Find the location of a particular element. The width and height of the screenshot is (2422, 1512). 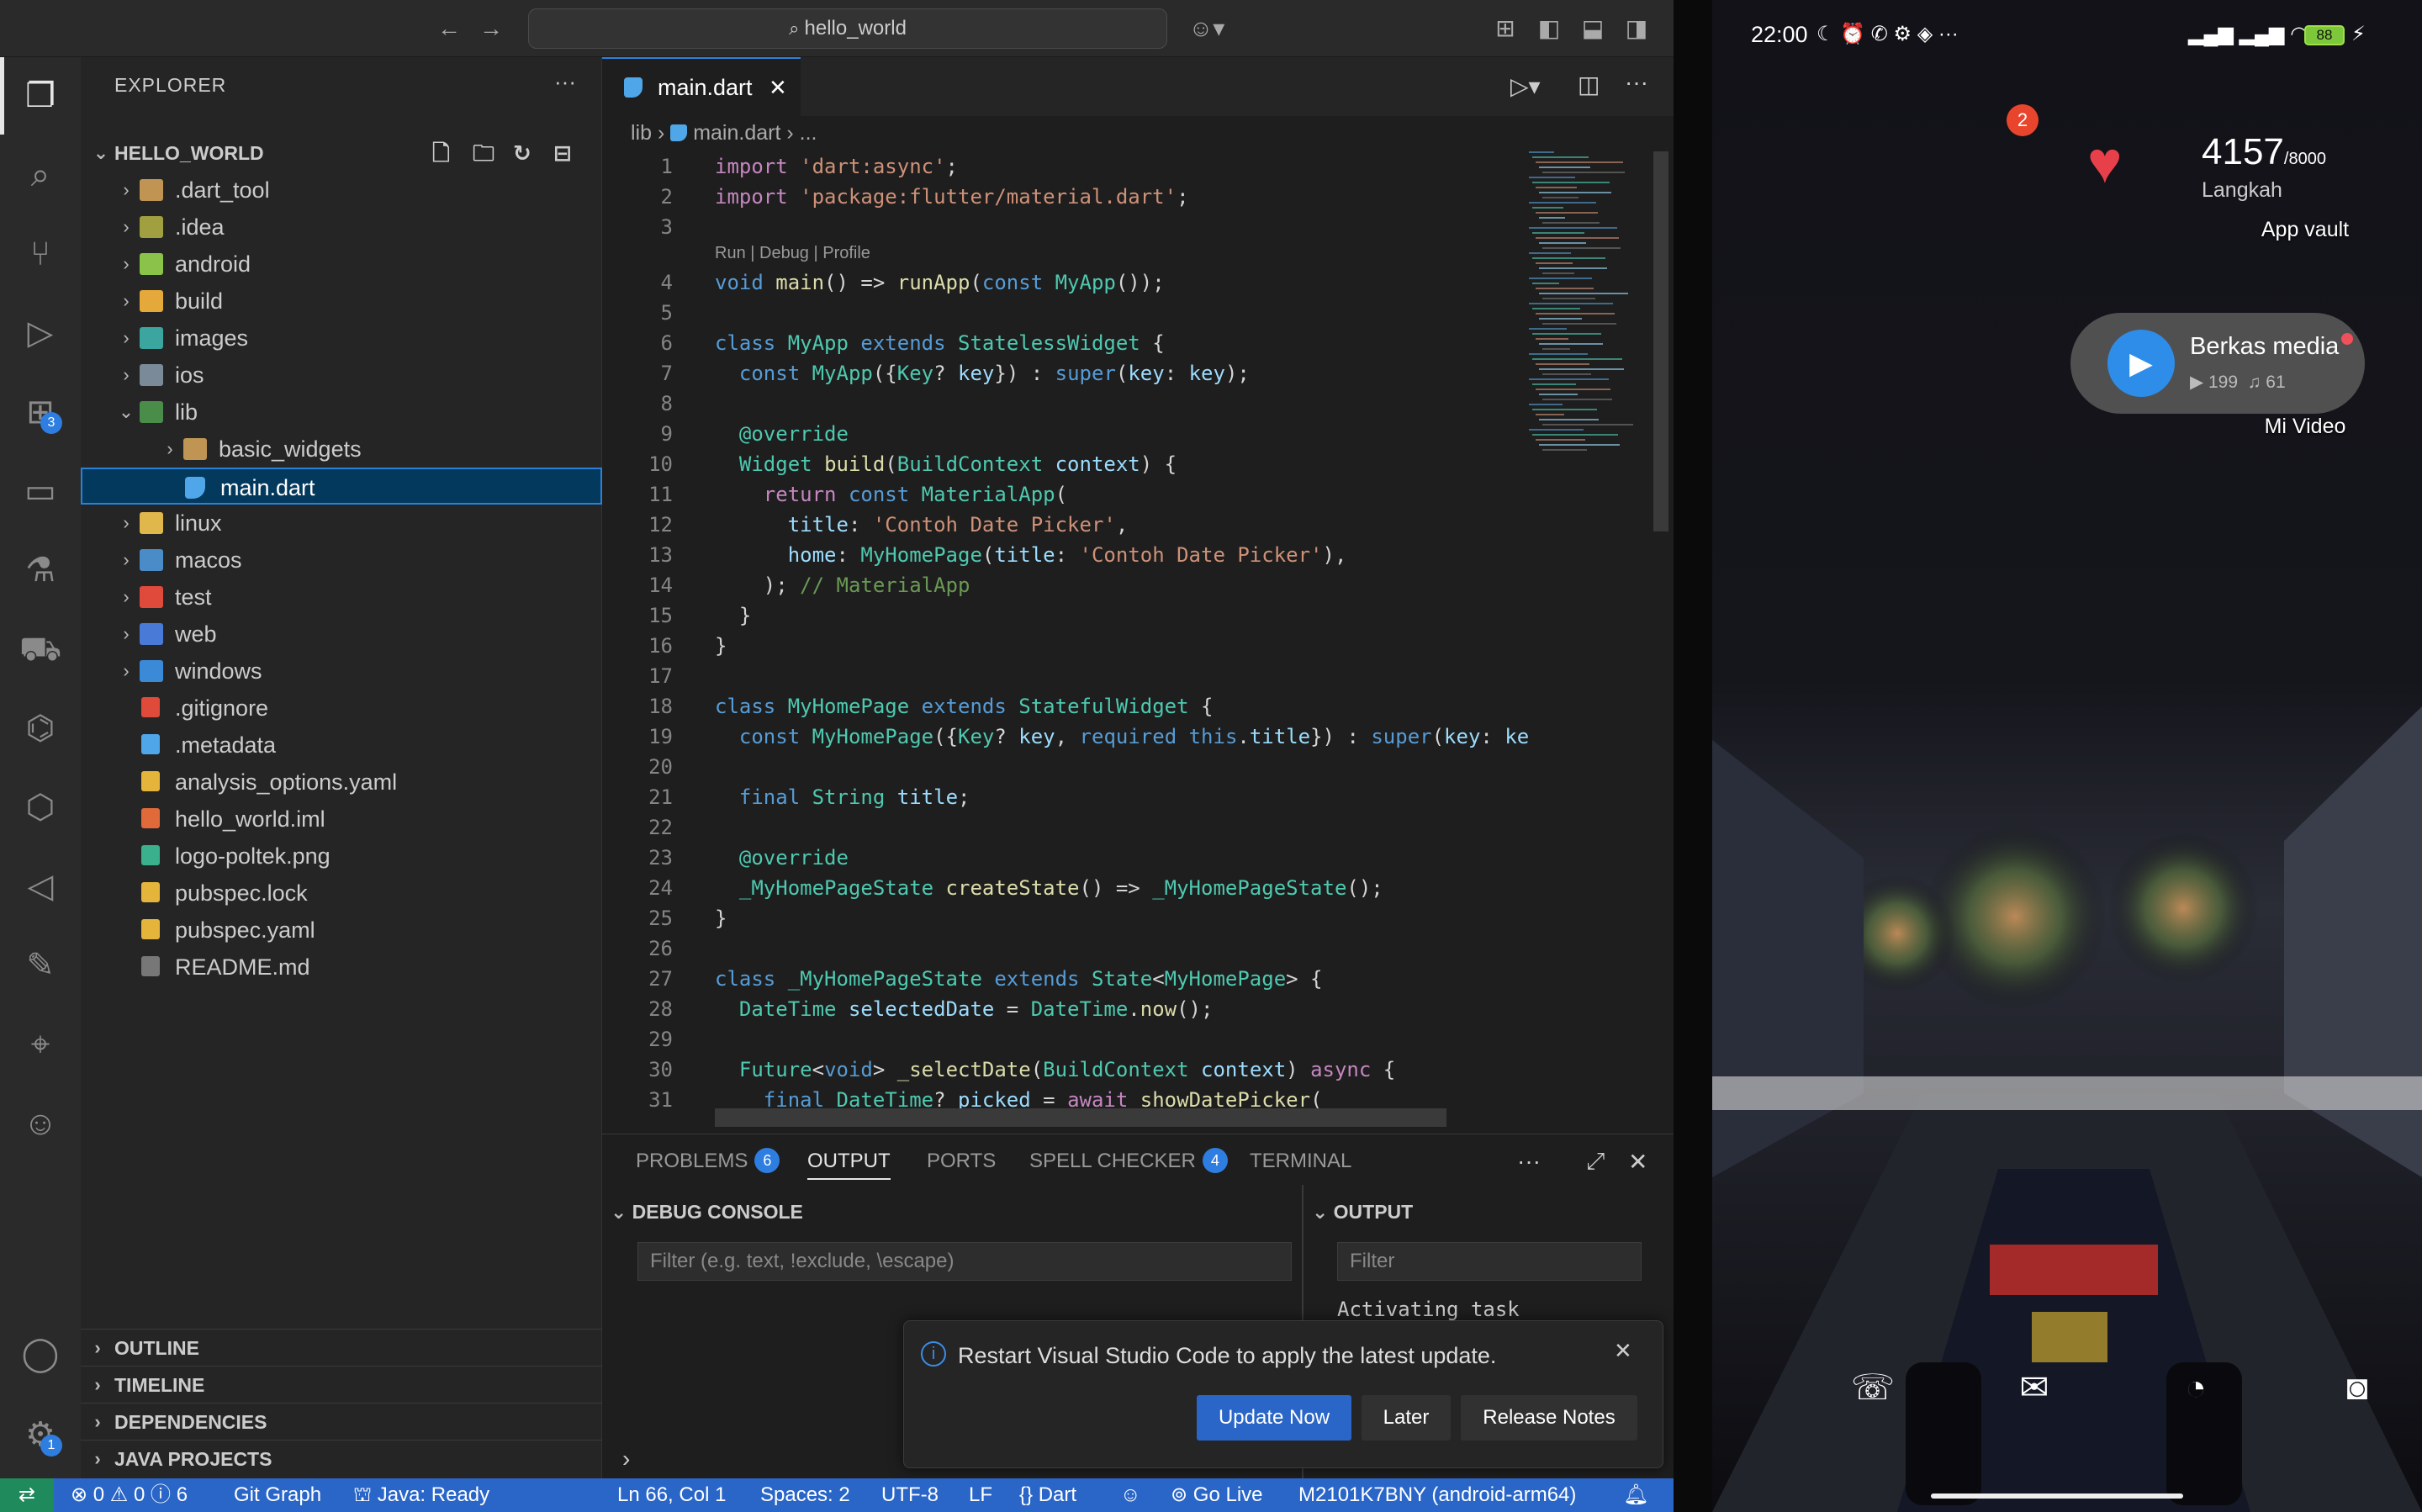

panel-tab: PROBLEMS 6 is located at coordinates (708, 1161).